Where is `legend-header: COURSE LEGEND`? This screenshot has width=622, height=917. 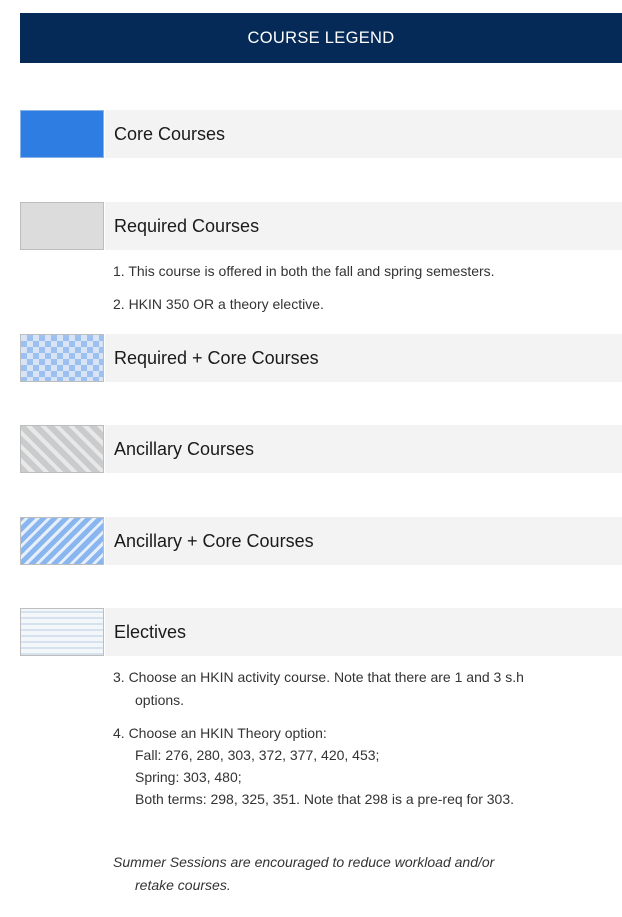 legend-header: COURSE LEGEND is located at coordinates (321, 38).